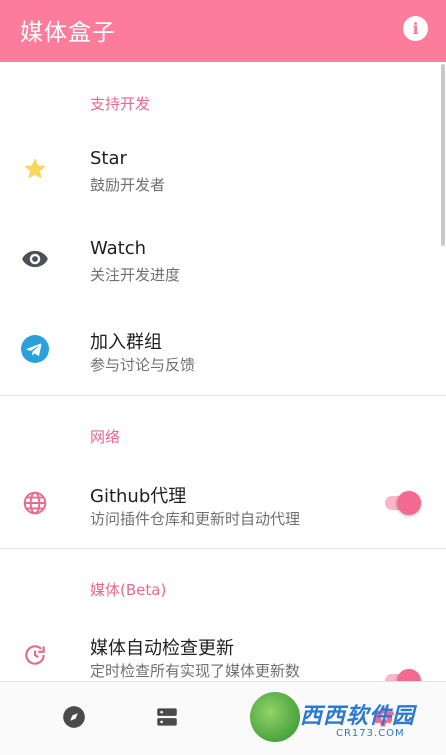 This screenshot has width=446, height=755. What do you see at coordinates (35, 259) in the screenshot?
I see `eye-icon` at bounding box center [35, 259].